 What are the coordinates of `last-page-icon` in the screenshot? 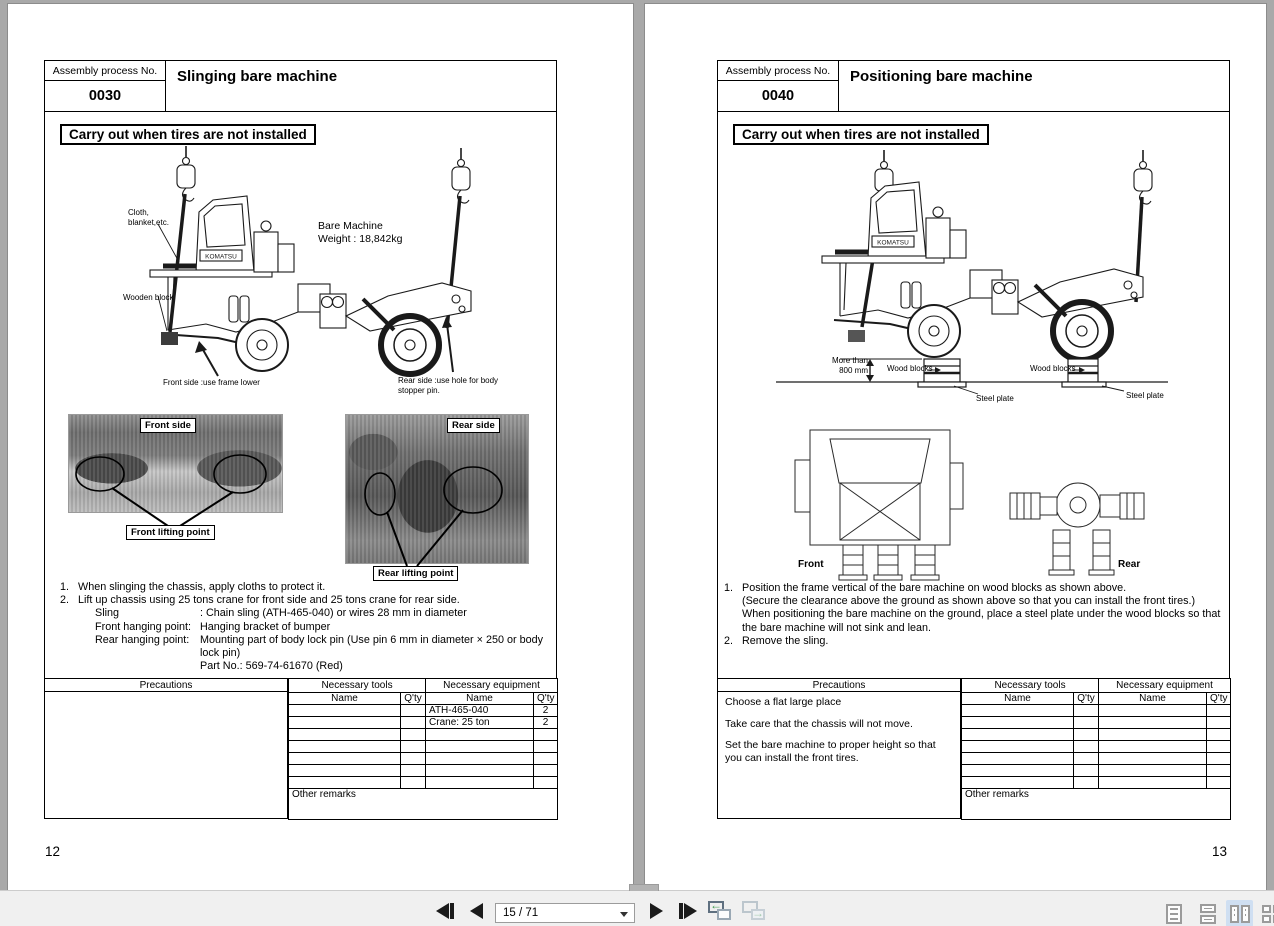 It's located at (690, 911).